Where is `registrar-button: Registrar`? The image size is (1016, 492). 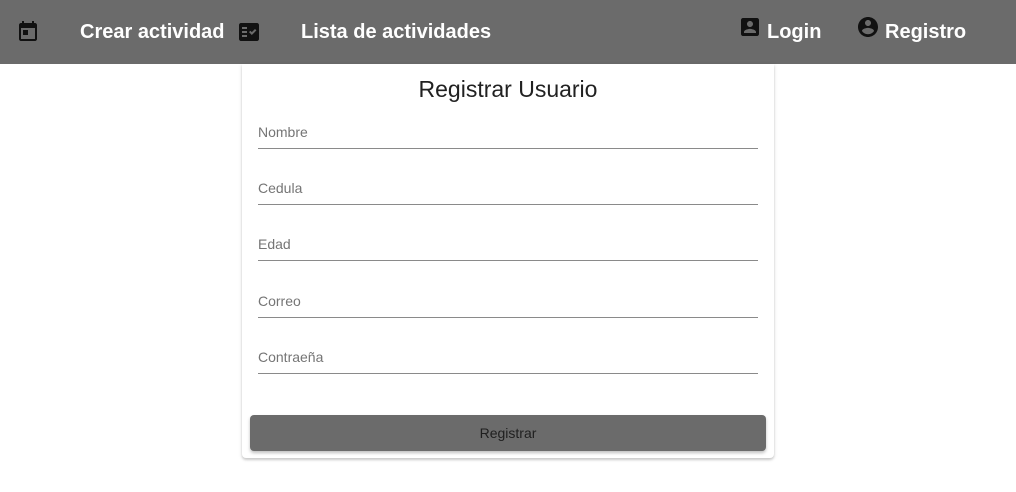
registrar-button: Registrar is located at coordinates (508, 433).